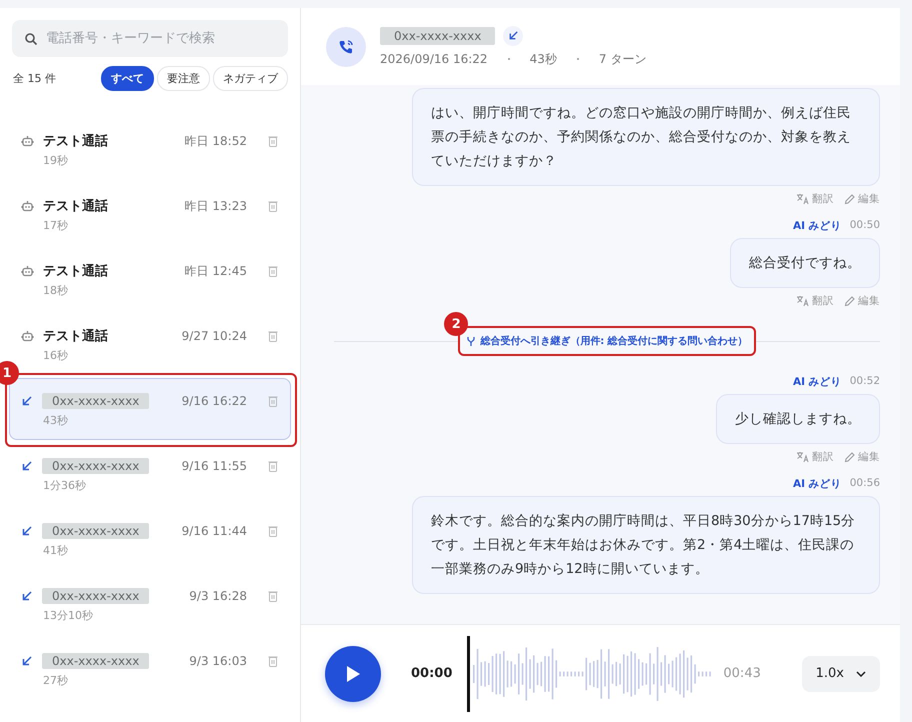 This screenshot has width=912, height=722. What do you see at coordinates (150, 279) in the screenshot?
I see `call-list-item: テスト通話 昨日 12:45 18秒` at bounding box center [150, 279].